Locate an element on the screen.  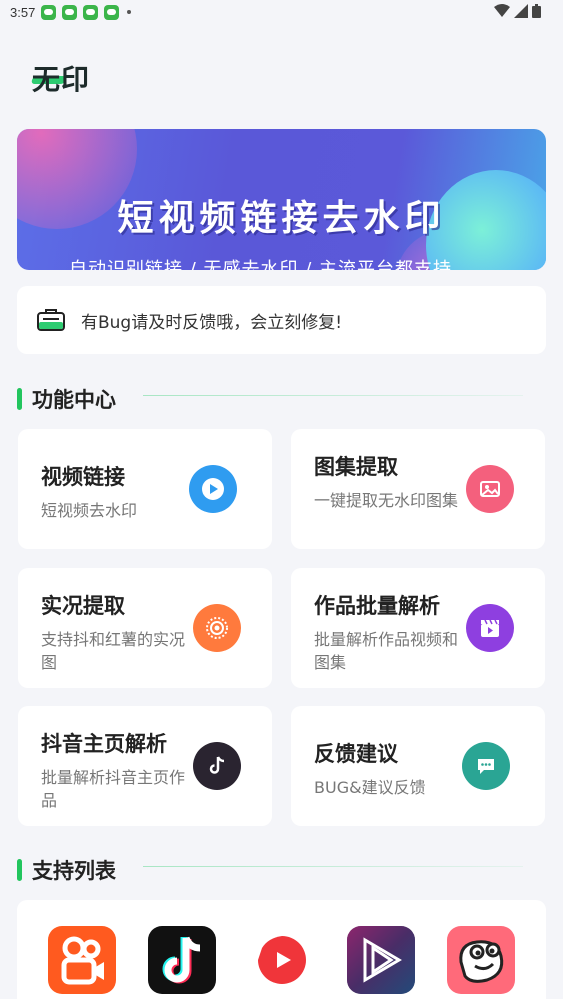
video-link-card: 视频链接 短视频去水印 is located at coordinates (145, 489).